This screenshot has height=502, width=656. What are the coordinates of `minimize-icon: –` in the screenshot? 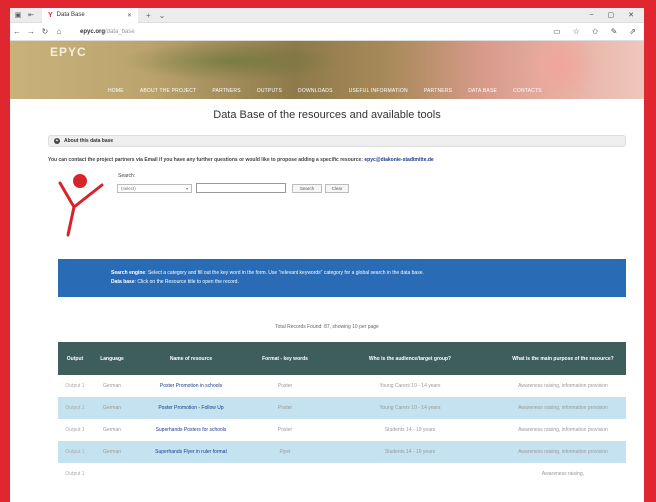 It's located at (592, 15).